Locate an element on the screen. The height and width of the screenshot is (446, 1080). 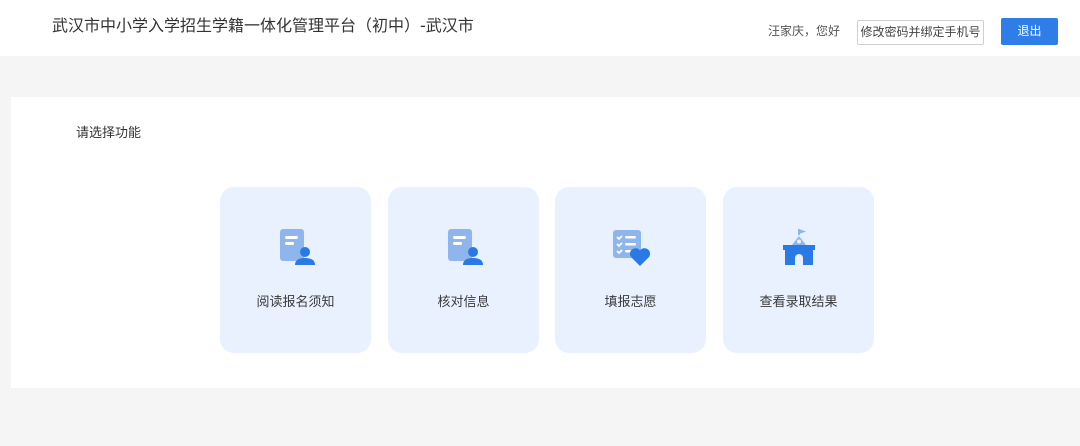
checklist-heart-icon is located at coordinates (631, 248).